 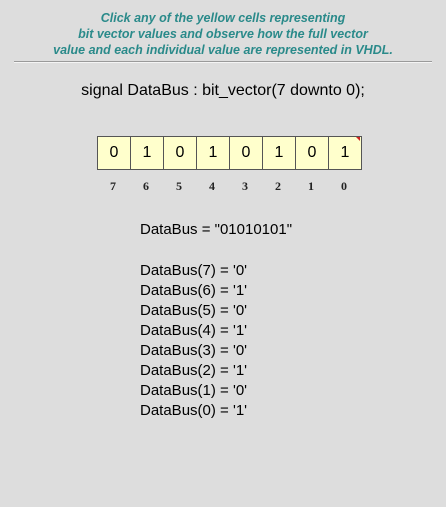 I want to click on bit-index-7: 7, so click(x=113, y=186).